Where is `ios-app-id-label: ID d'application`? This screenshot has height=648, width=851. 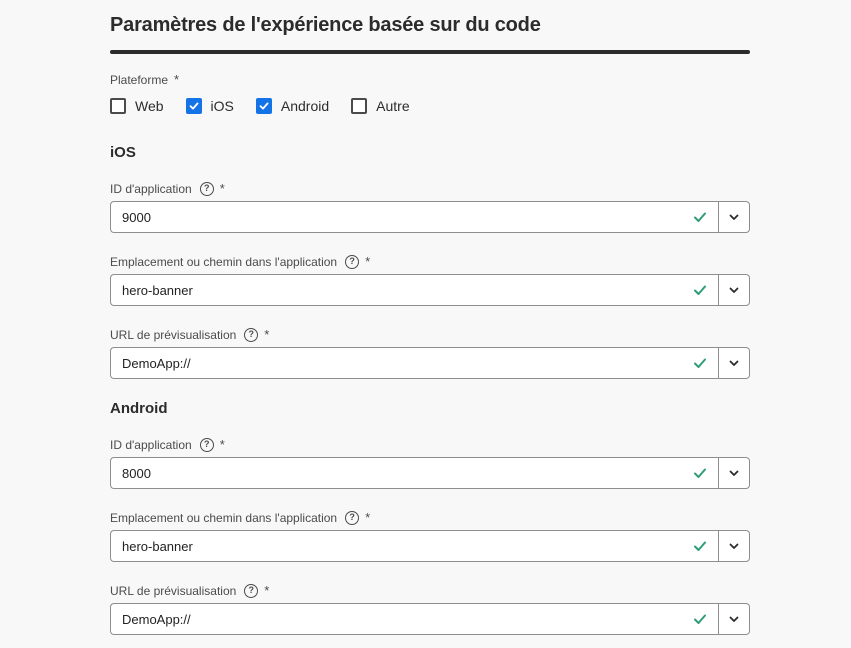 ios-app-id-label: ID d'application is located at coordinates (151, 188).